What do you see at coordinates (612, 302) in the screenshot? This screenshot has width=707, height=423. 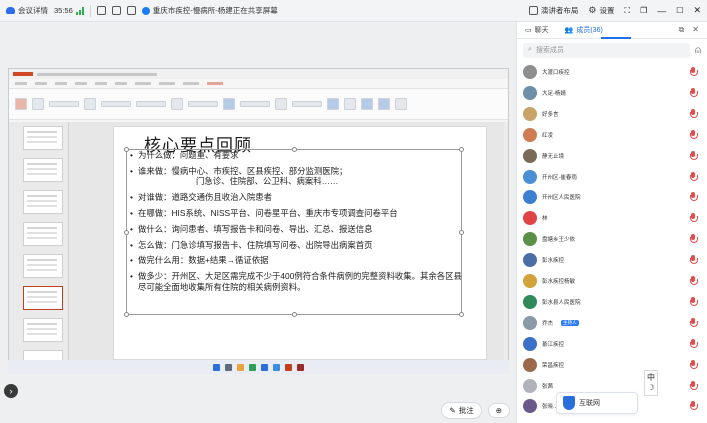 I see `member-row: 彭水县人民医院` at bounding box center [612, 302].